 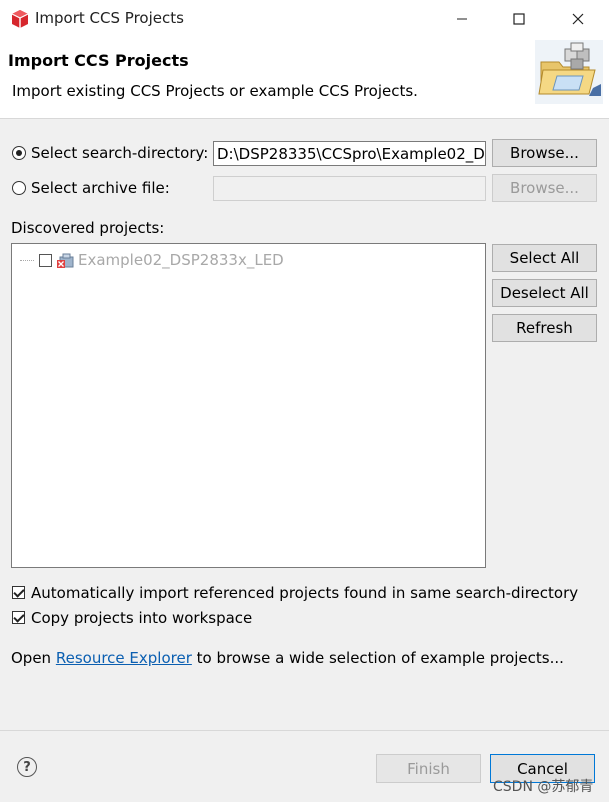 What do you see at coordinates (88, 228) in the screenshot?
I see `discovered-projects-label: Discovered projects:` at bounding box center [88, 228].